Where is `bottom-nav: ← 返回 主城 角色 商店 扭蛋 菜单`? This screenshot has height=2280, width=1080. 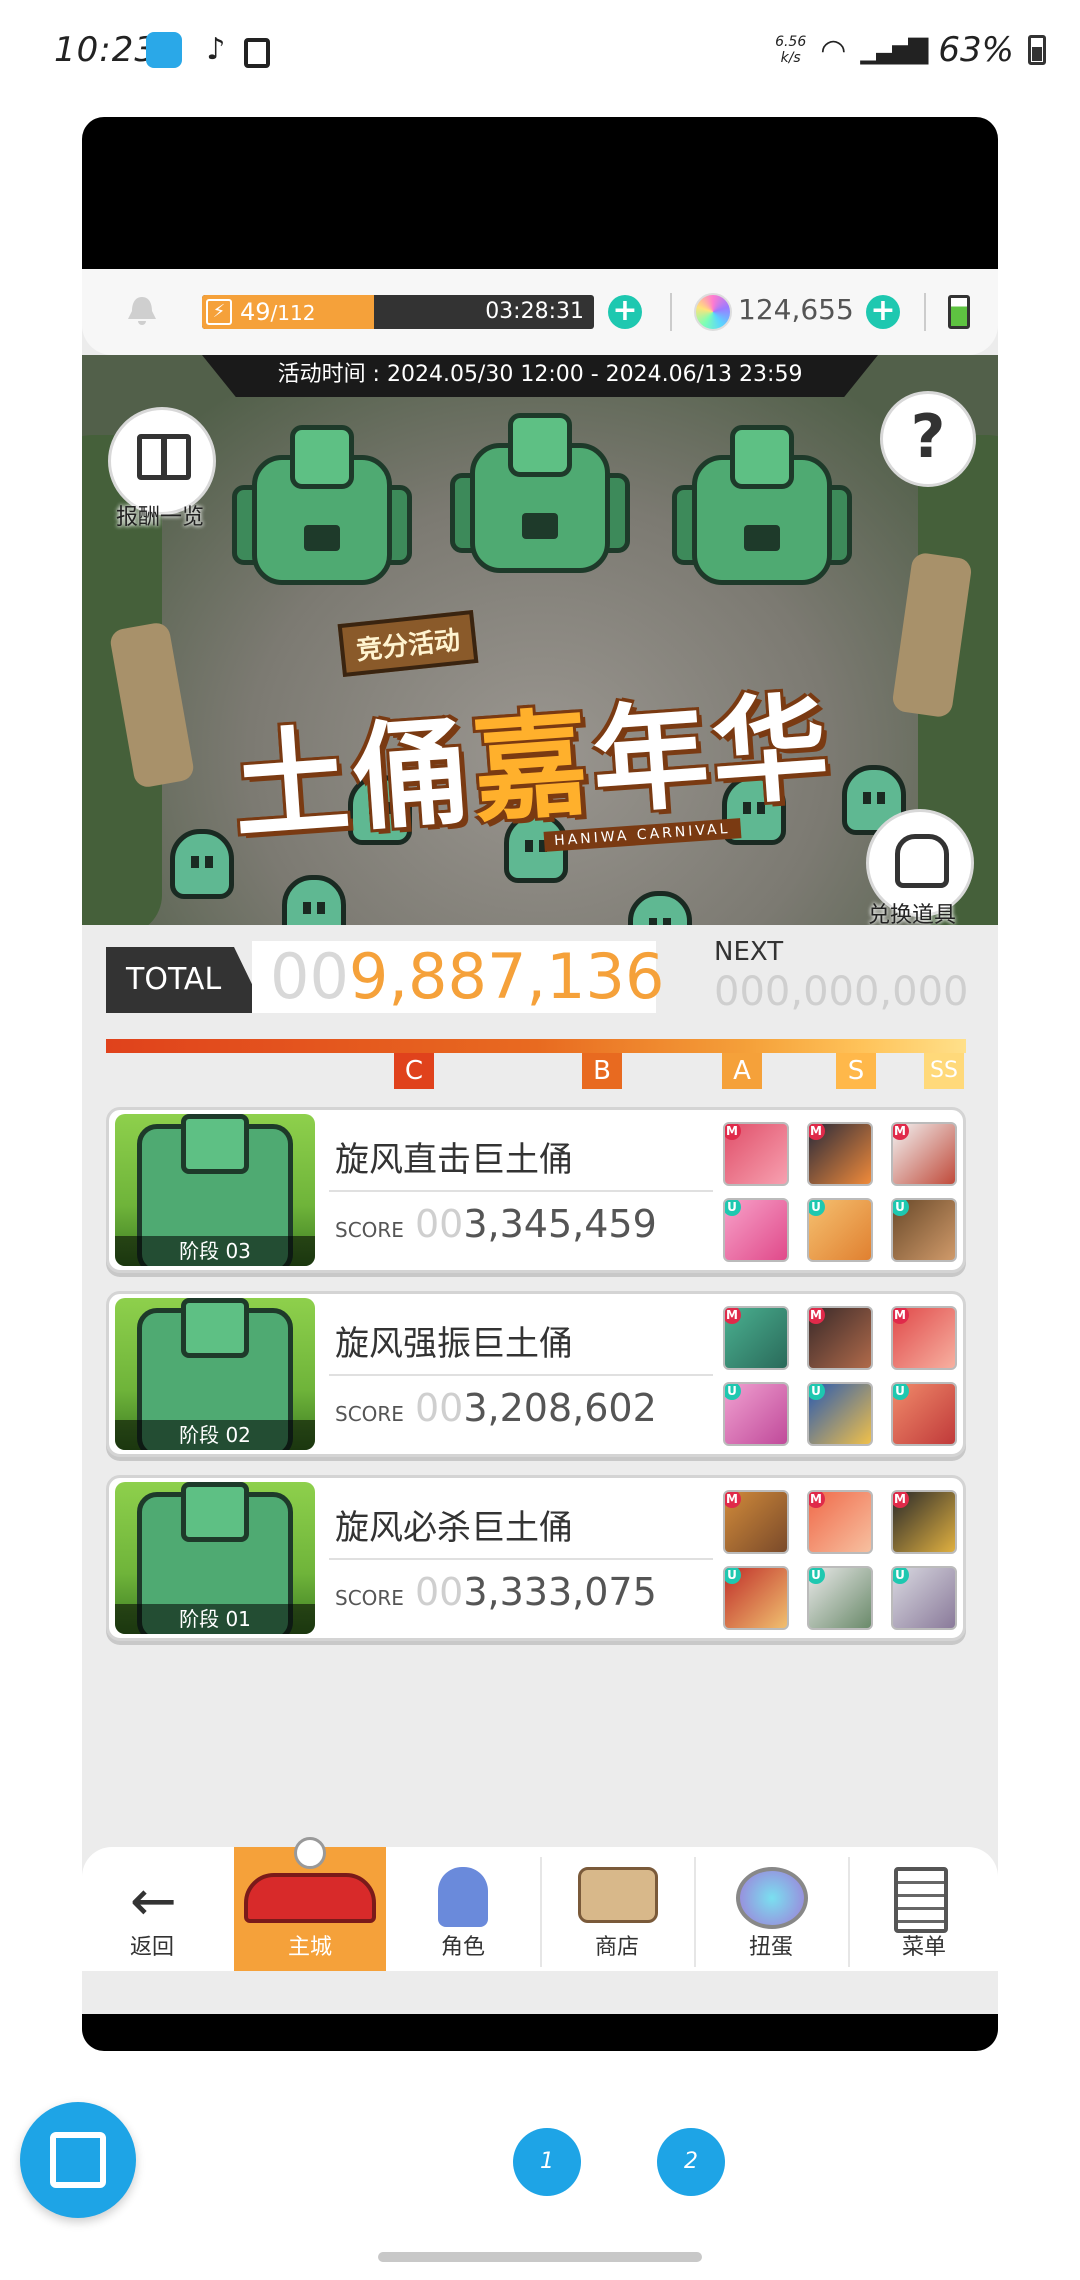
bottom-nav: ← 返回 主城 角色 商店 扭蛋 菜单 is located at coordinates (540, 1904).